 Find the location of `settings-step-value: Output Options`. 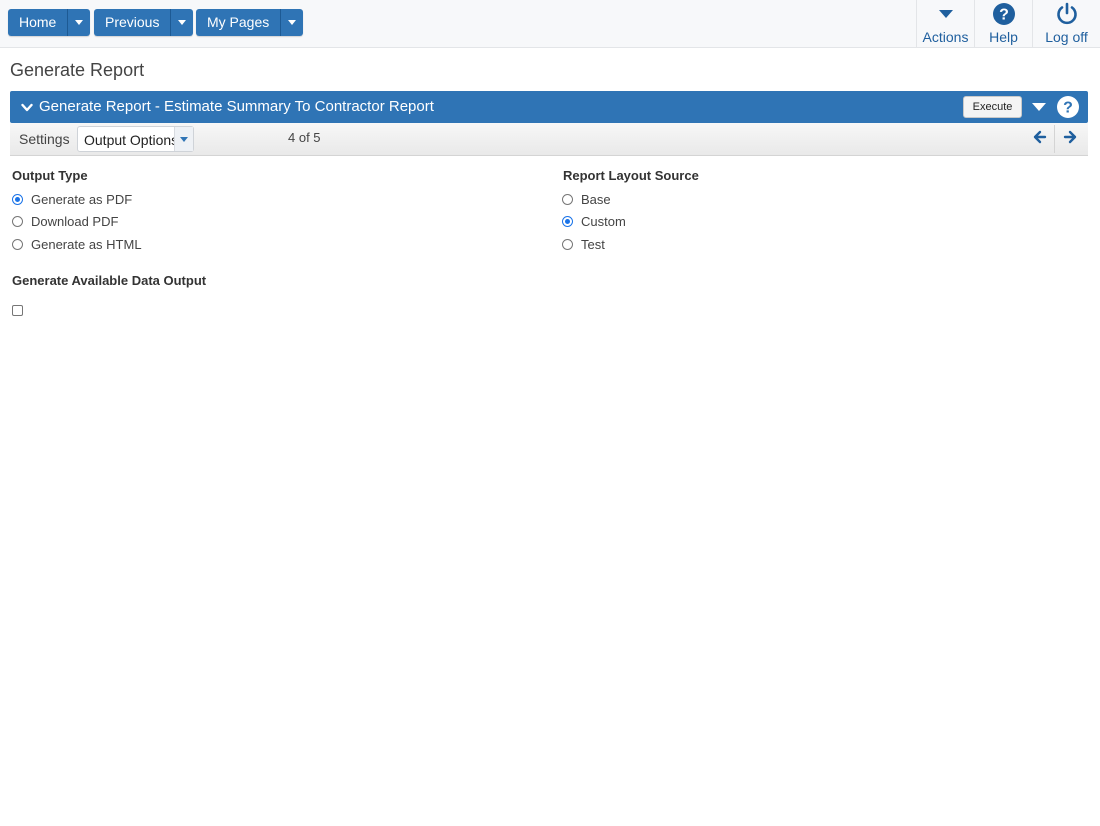

settings-step-value: Output Options is located at coordinates (131, 140).